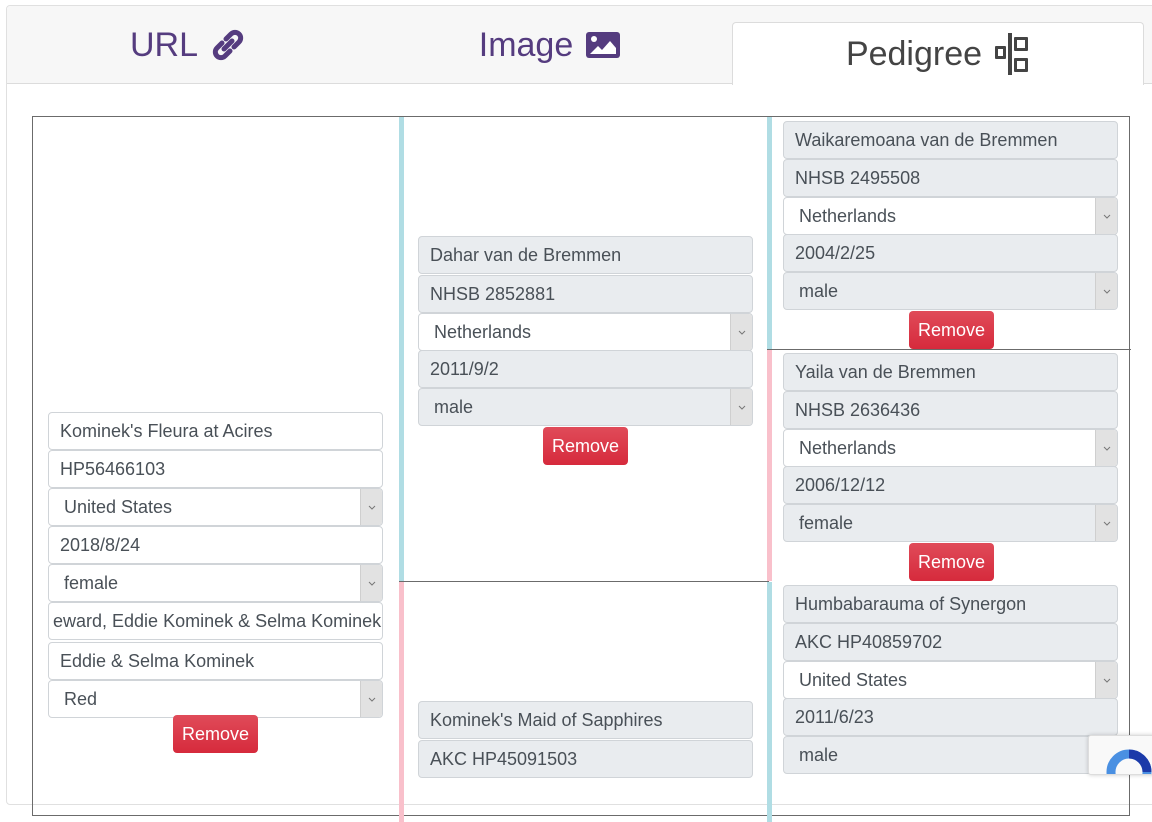  I want to click on tab-url-label: URL, so click(164, 44).